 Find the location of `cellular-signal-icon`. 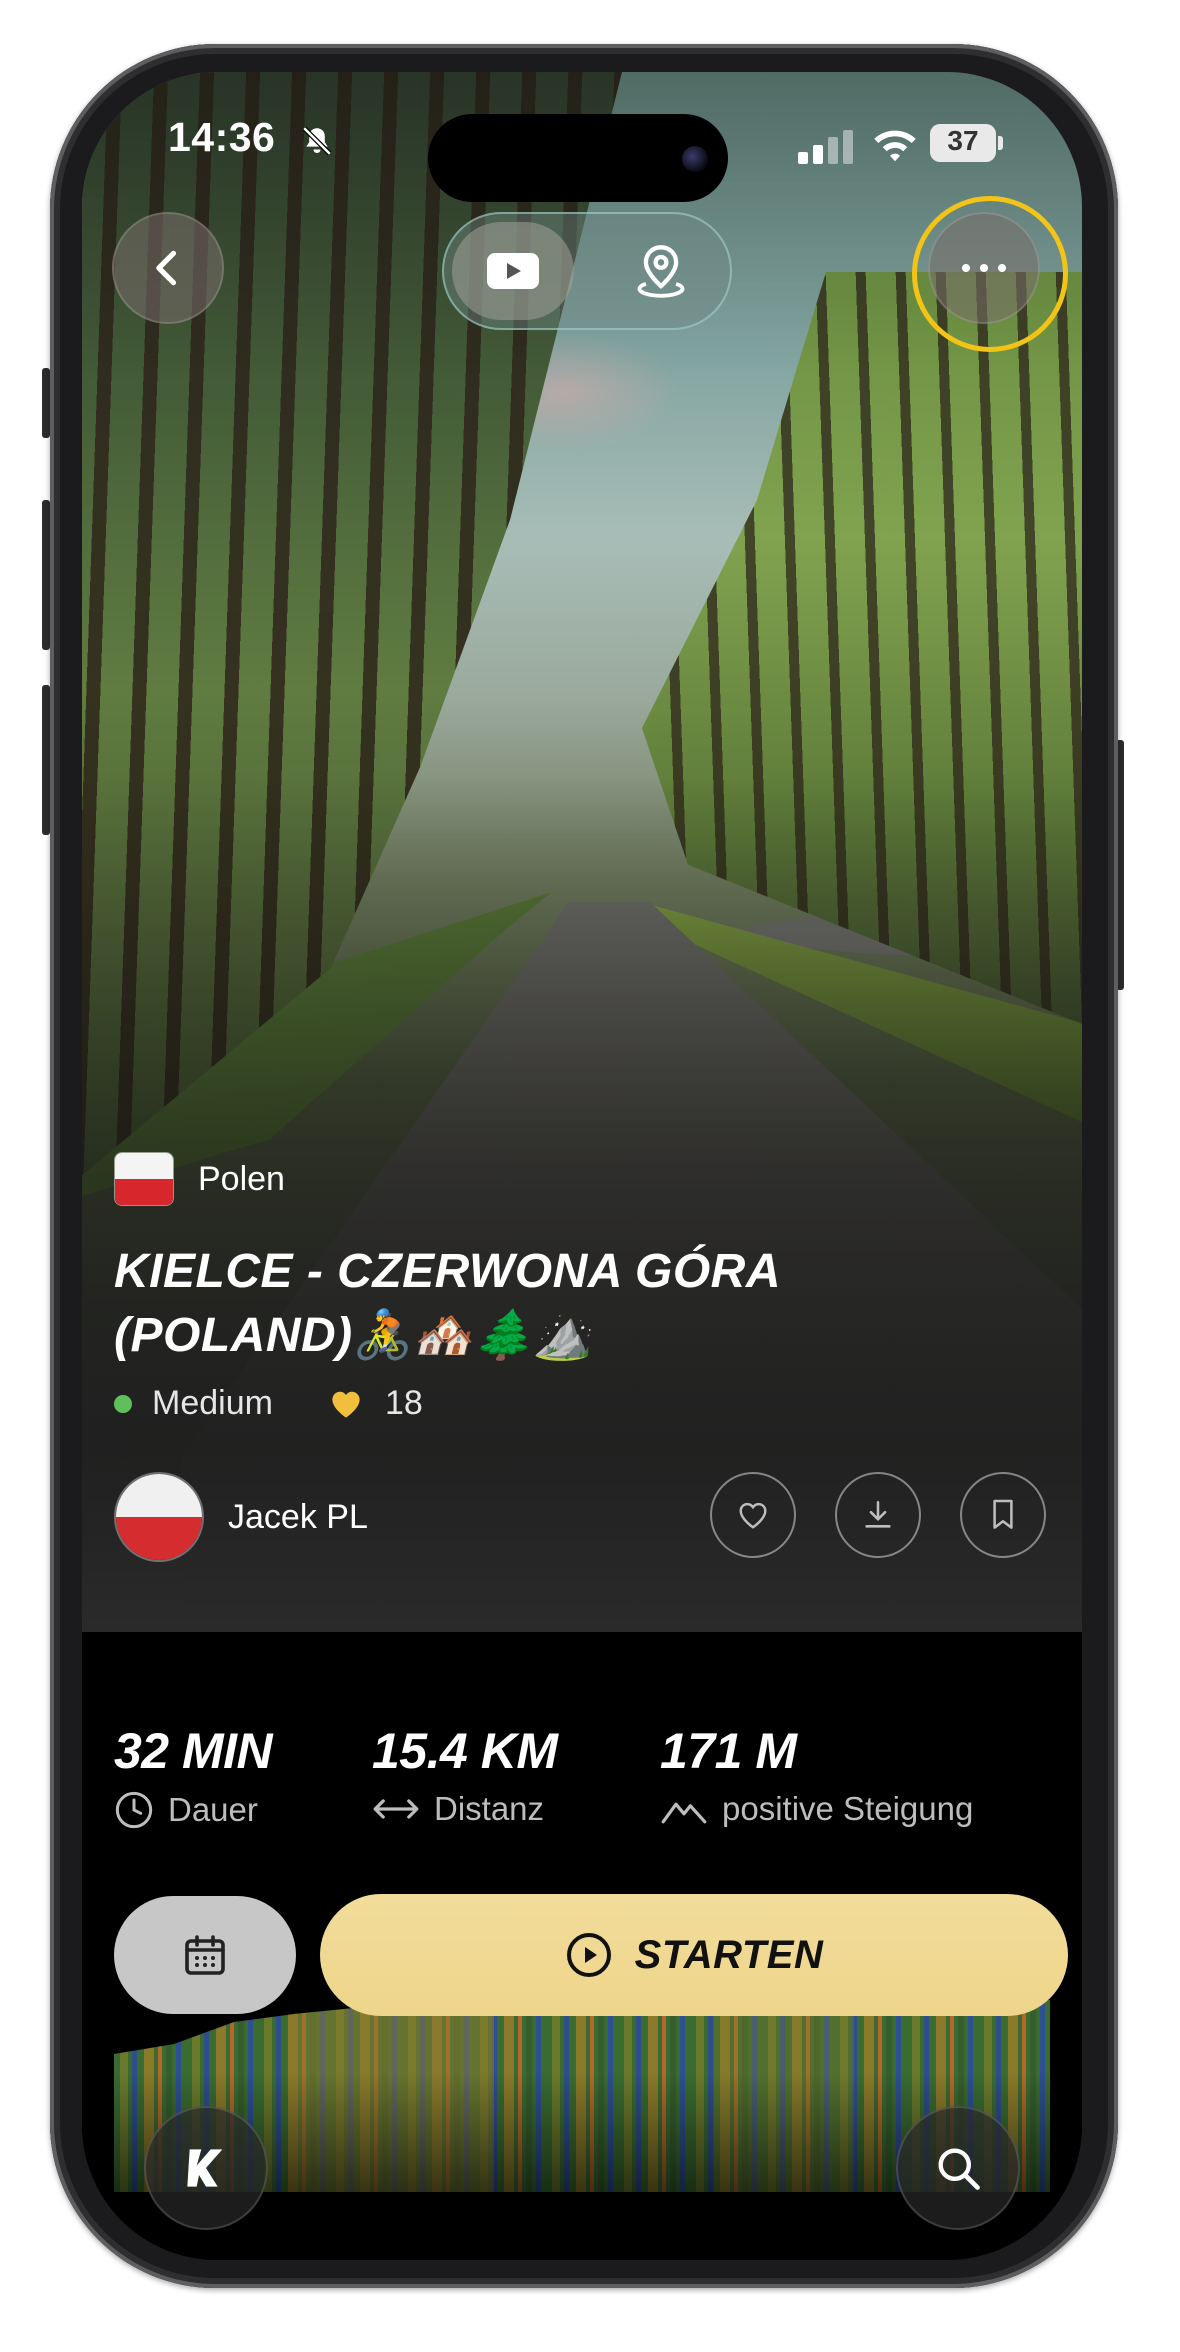

cellular-signal-icon is located at coordinates (826, 147).